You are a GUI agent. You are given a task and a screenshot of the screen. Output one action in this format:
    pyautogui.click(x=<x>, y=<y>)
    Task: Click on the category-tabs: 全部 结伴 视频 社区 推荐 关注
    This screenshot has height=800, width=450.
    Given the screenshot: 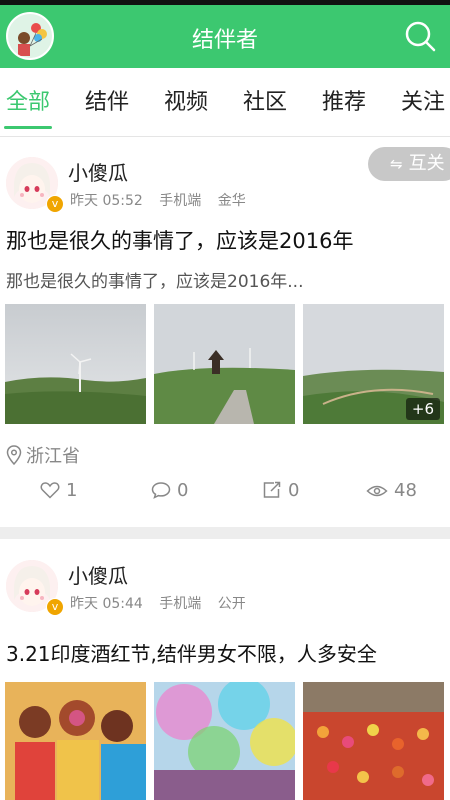 What is the action you would take?
    pyautogui.click(x=225, y=102)
    